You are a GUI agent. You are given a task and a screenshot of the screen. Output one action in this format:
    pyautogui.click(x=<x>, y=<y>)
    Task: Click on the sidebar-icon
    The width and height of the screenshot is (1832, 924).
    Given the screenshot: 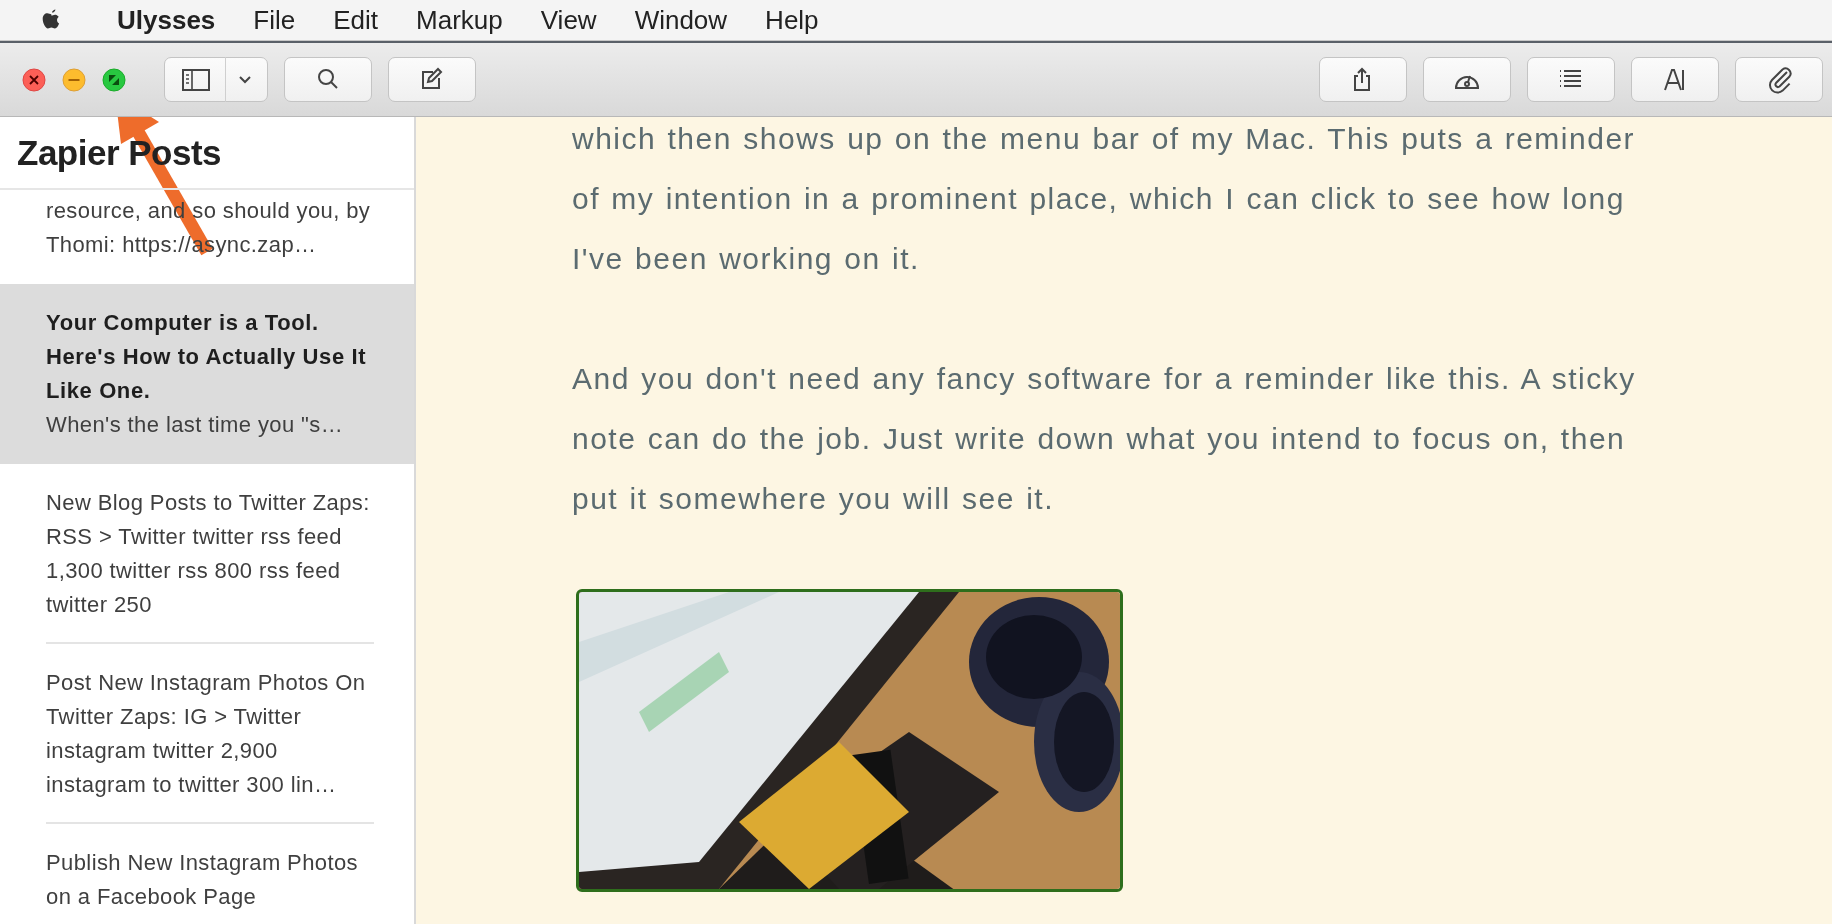 What is the action you would take?
    pyautogui.click(x=196, y=79)
    